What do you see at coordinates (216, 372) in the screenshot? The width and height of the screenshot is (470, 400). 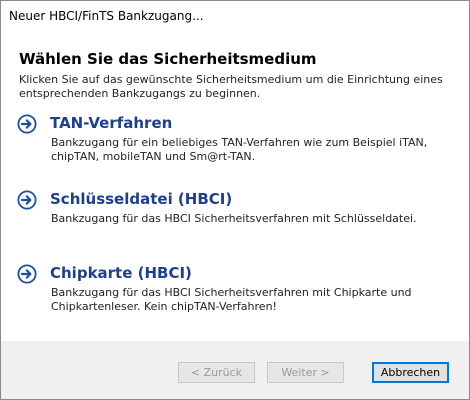 I see `back-button: < Zurück` at bounding box center [216, 372].